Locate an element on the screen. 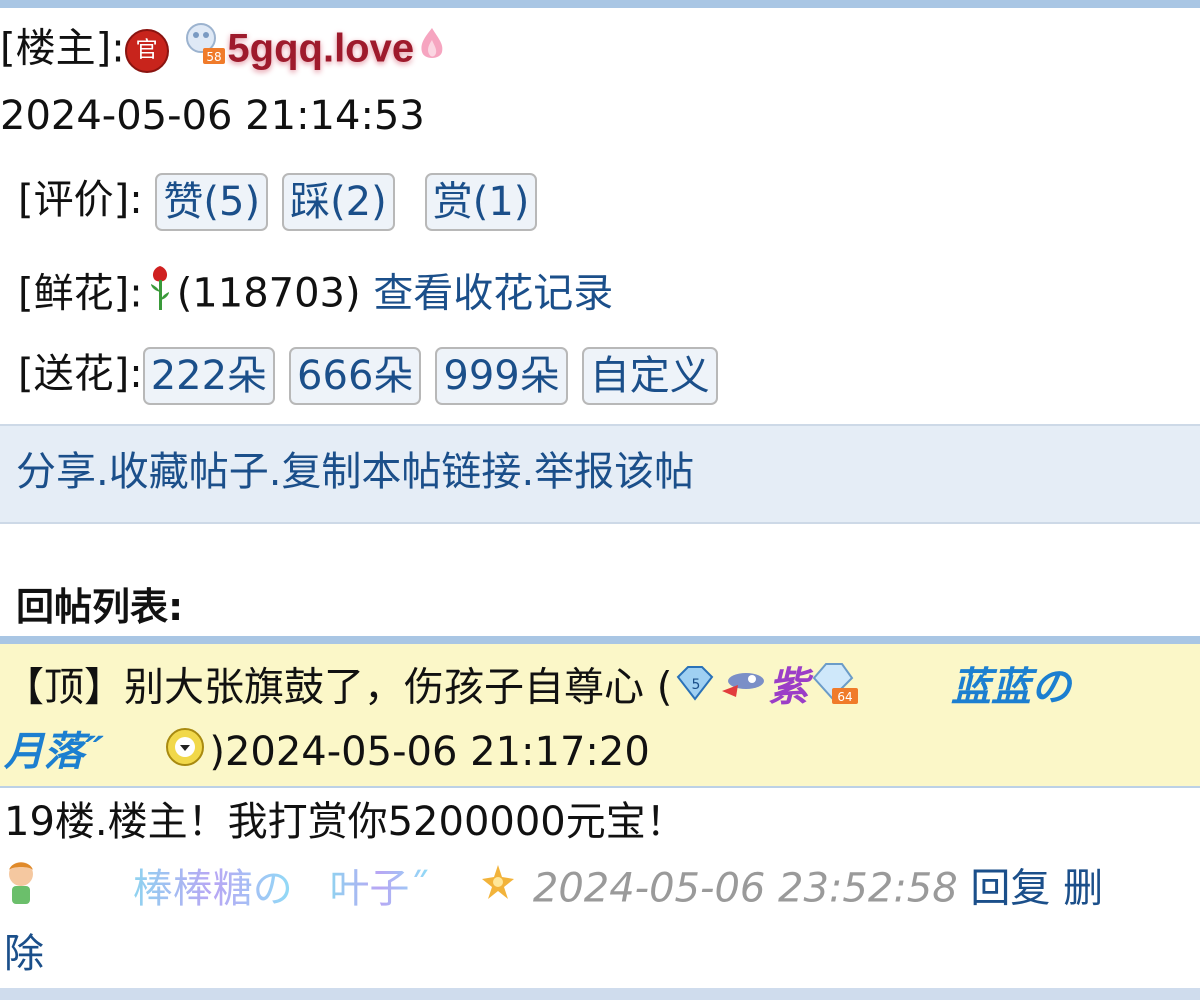 This screenshot has height=1000, width=1200. reply-author-a: 棒棒糖の is located at coordinates (213, 889).